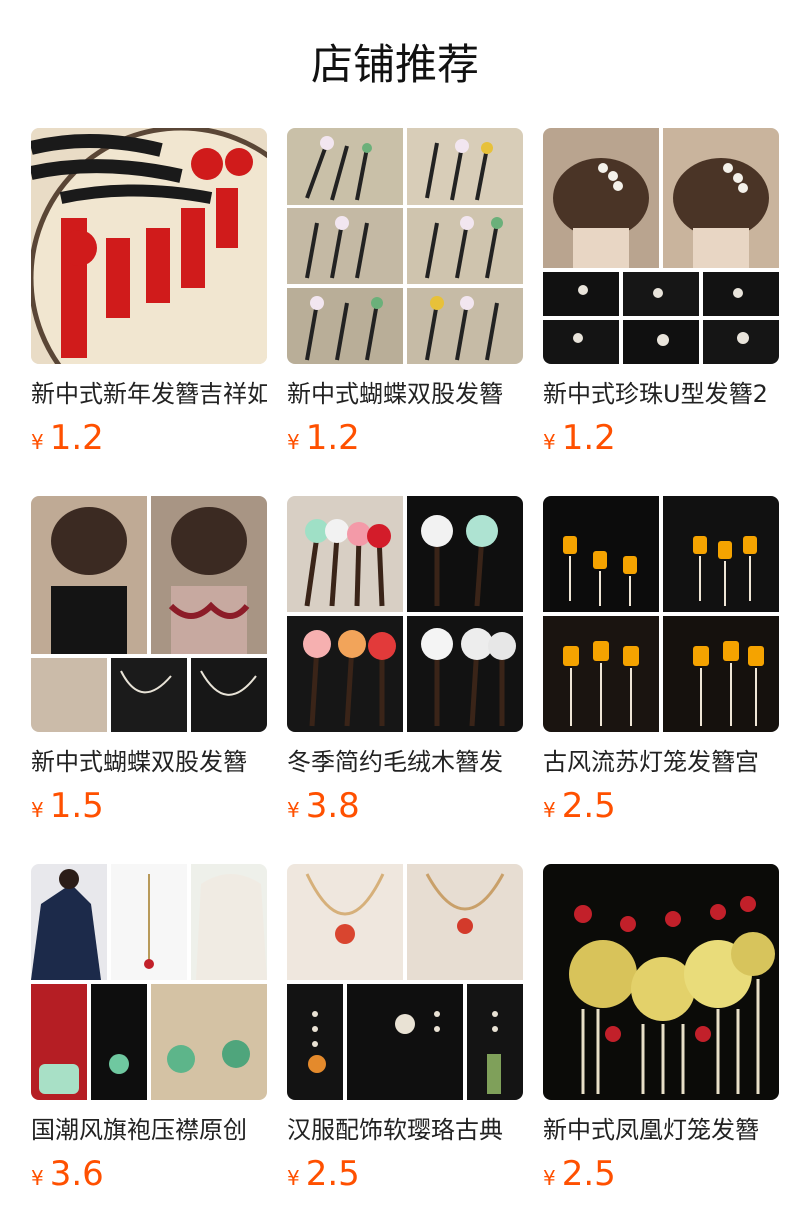 This screenshot has width=790, height=1232. Describe the element at coordinates (661, 394) in the screenshot. I see `product-title: 新中式珍珠U型发簪2` at that location.